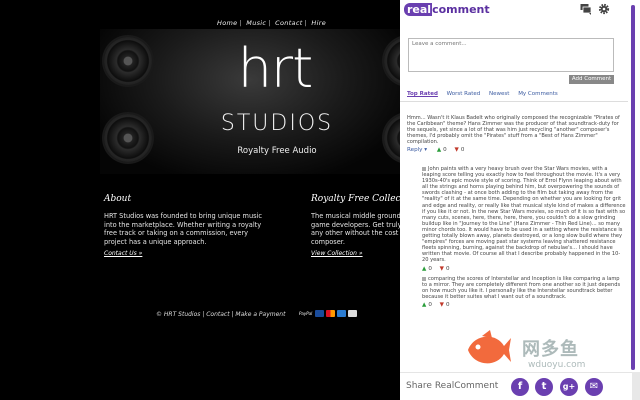 The width and height of the screenshot is (640, 400). What do you see at coordinates (417, 150) in the screenshot?
I see `reply-button: Reply ▾` at bounding box center [417, 150].